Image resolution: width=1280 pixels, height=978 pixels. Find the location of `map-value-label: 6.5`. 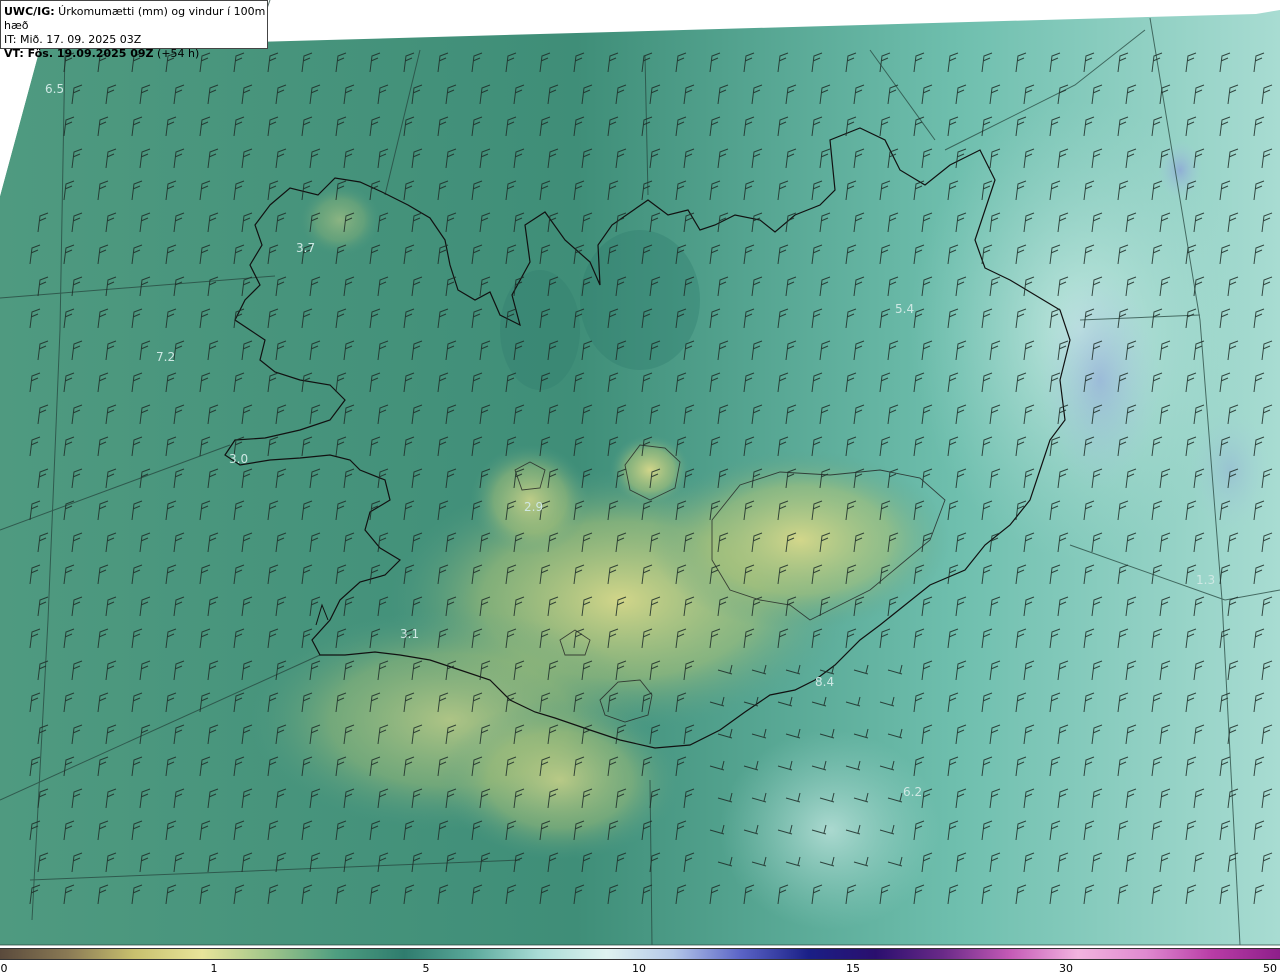

map-value-label: 6.5 is located at coordinates (54, 89).